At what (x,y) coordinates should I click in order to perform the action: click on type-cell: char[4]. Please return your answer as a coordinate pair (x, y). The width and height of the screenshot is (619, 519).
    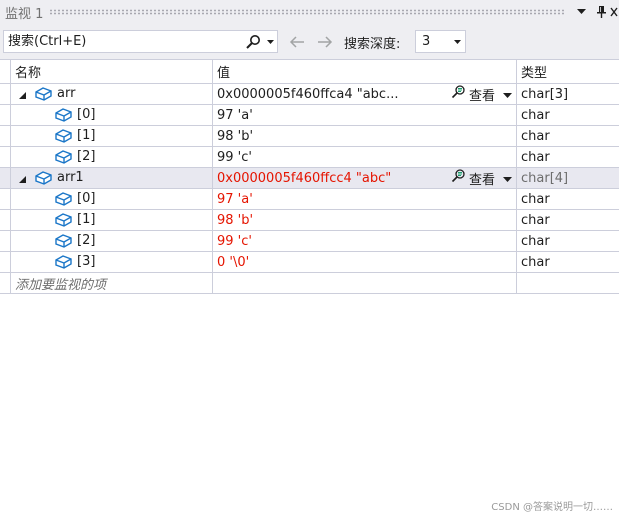
    Looking at the image, I should click on (568, 178).